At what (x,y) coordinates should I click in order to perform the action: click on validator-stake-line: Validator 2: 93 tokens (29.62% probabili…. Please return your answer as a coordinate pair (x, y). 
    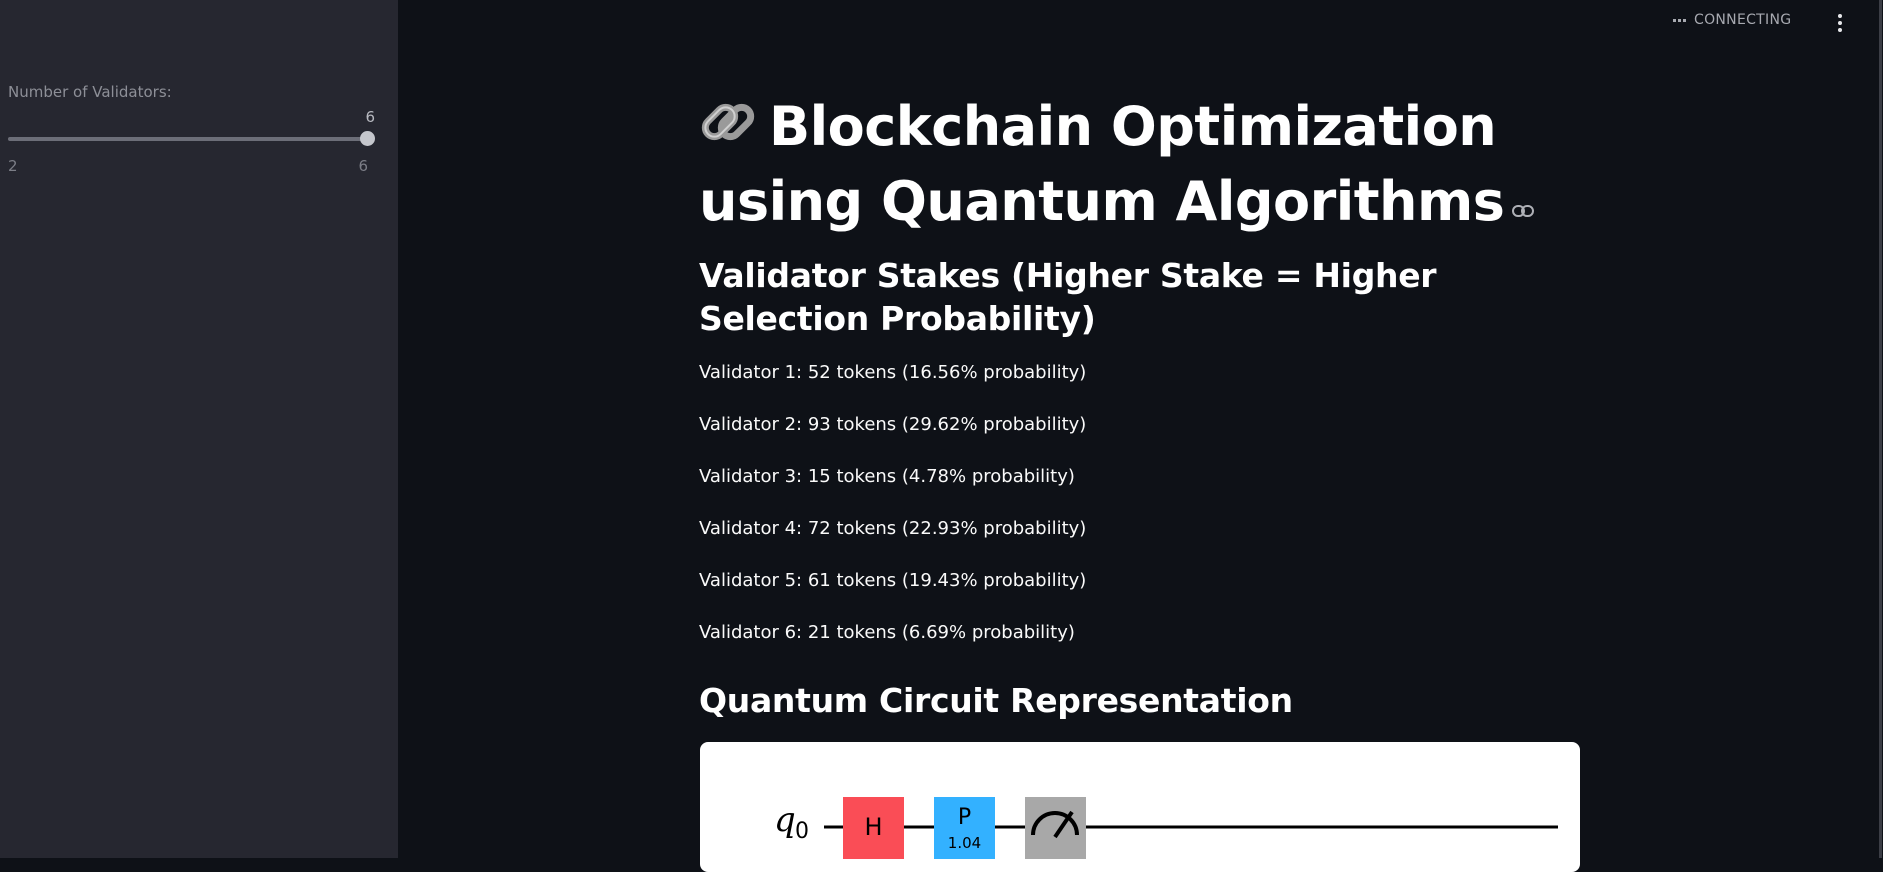
    Looking at the image, I should click on (893, 424).